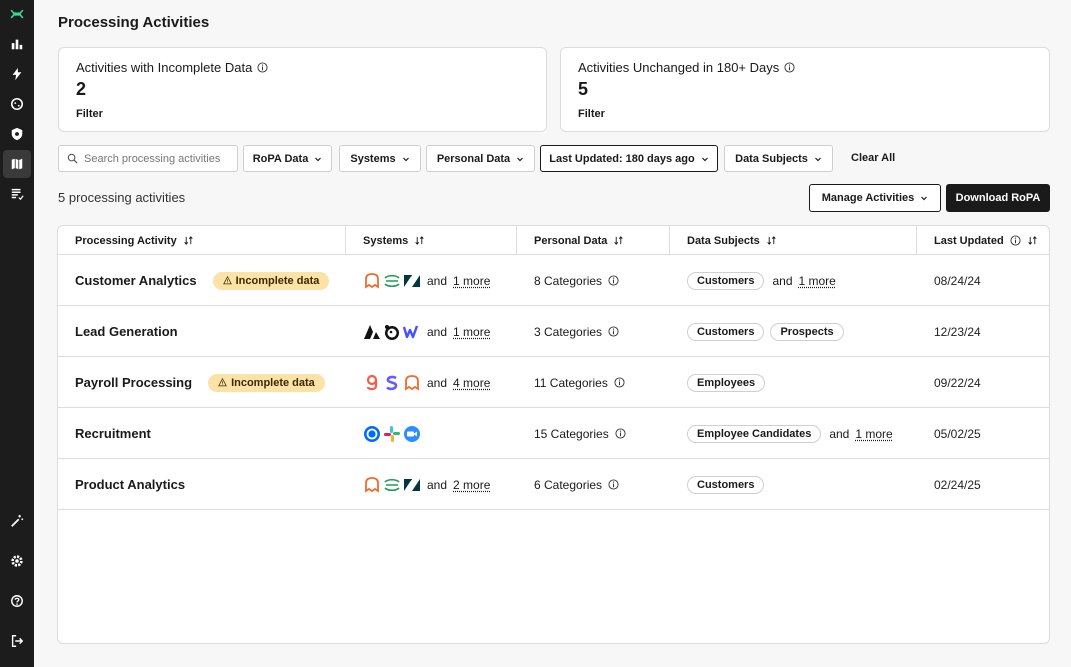 The height and width of the screenshot is (667, 1071). Describe the element at coordinates (17, 561) in the screenshot. I see `gear-icon` at that location.